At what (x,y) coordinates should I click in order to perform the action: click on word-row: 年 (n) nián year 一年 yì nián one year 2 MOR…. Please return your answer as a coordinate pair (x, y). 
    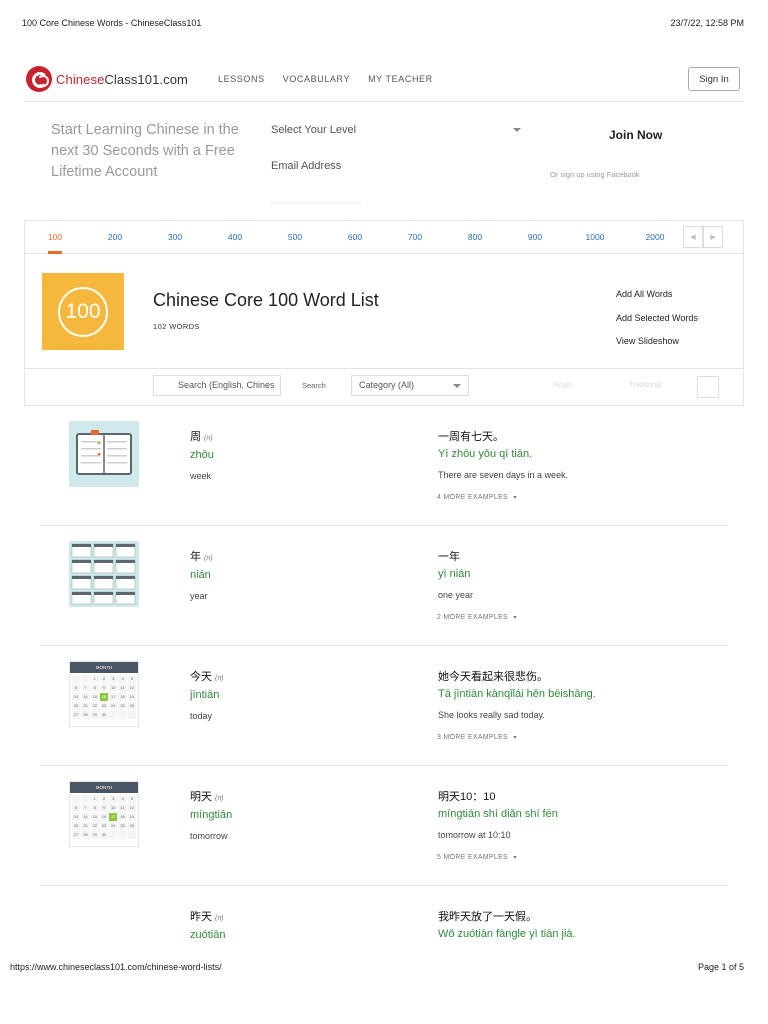
    Looking at the image, I should click on (384, 586).